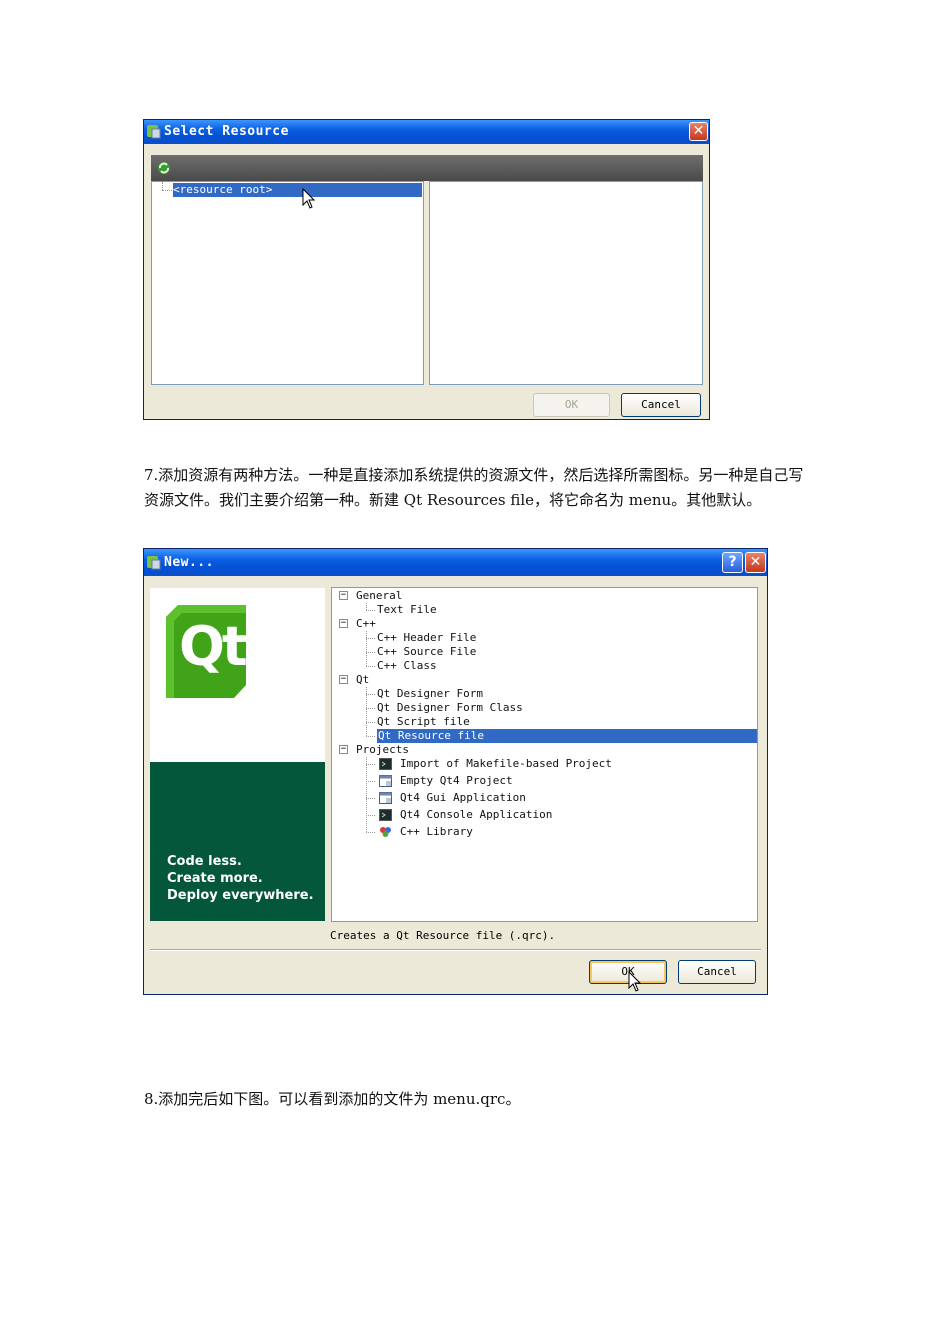 This screenshot has width=950, height=1344. What do you see at coordinates (426, 638) in the screenshot?
I see `tree-item: C++ Header File` at bounding box center [426, 638].